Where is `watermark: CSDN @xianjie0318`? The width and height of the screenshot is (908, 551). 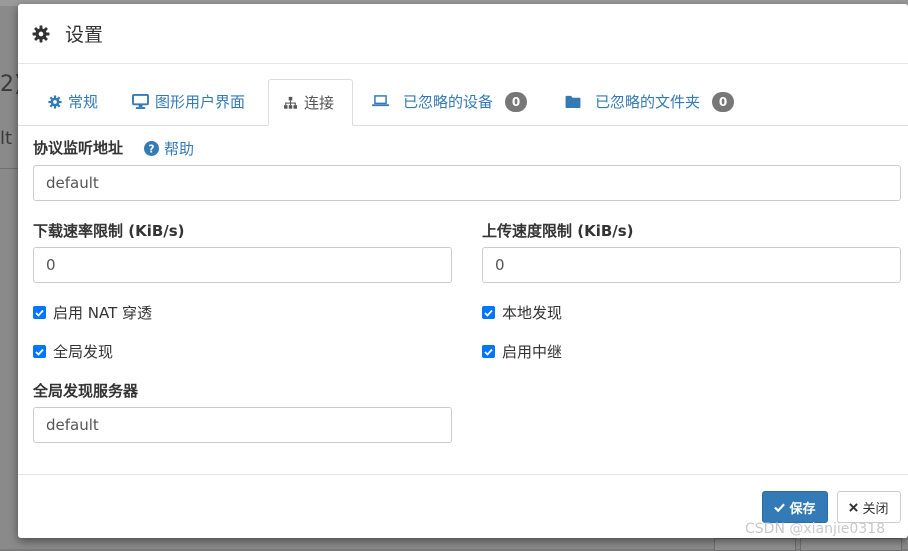
watermark: CSDN @xianjie0318 is located at coordinates (815, 529).